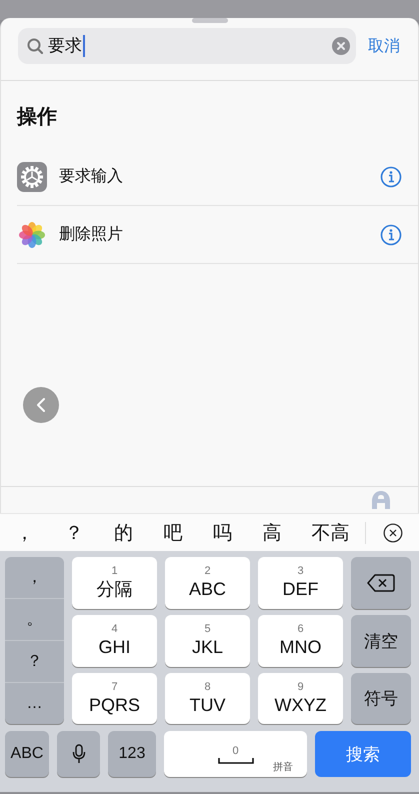  I want to click on clear-icon, so click(341, 46).